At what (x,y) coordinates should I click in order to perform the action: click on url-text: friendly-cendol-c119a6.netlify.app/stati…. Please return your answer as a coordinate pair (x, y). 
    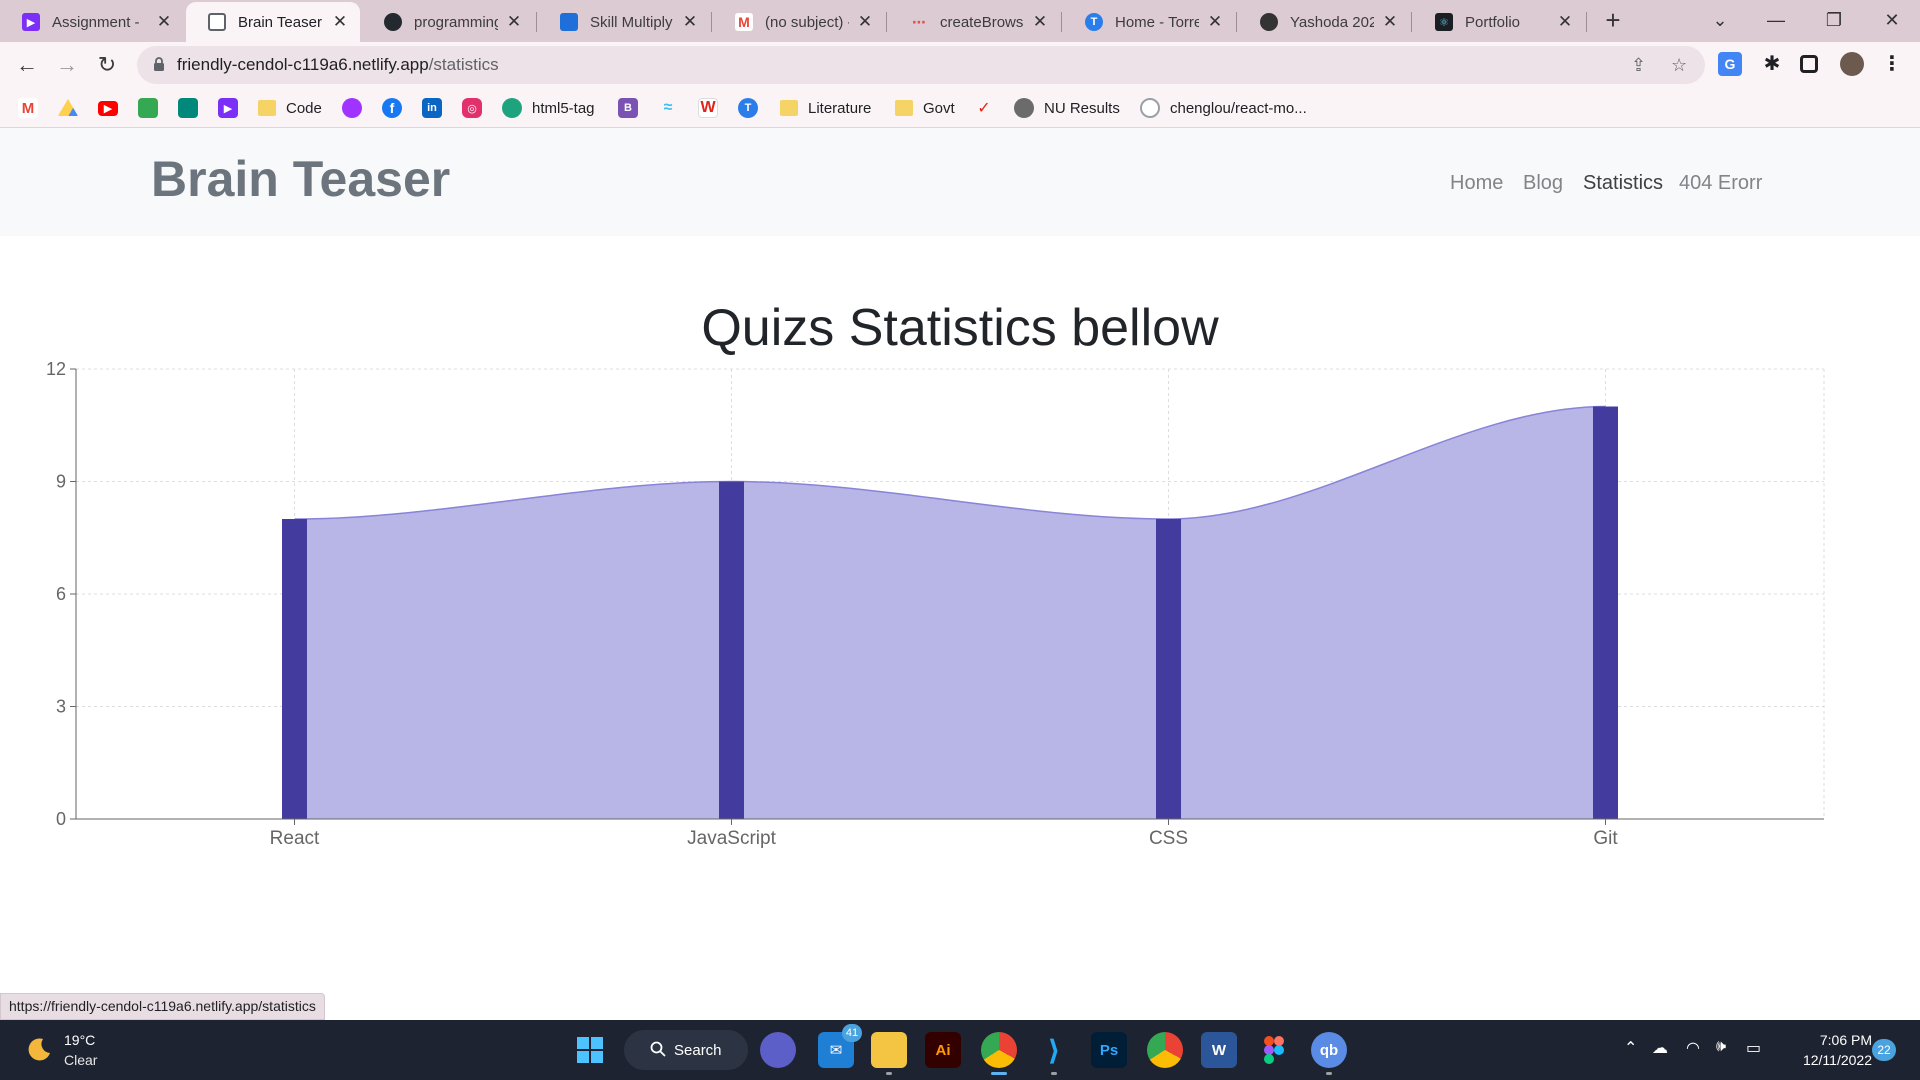
    Looking at the image, I should click on (338, 65).